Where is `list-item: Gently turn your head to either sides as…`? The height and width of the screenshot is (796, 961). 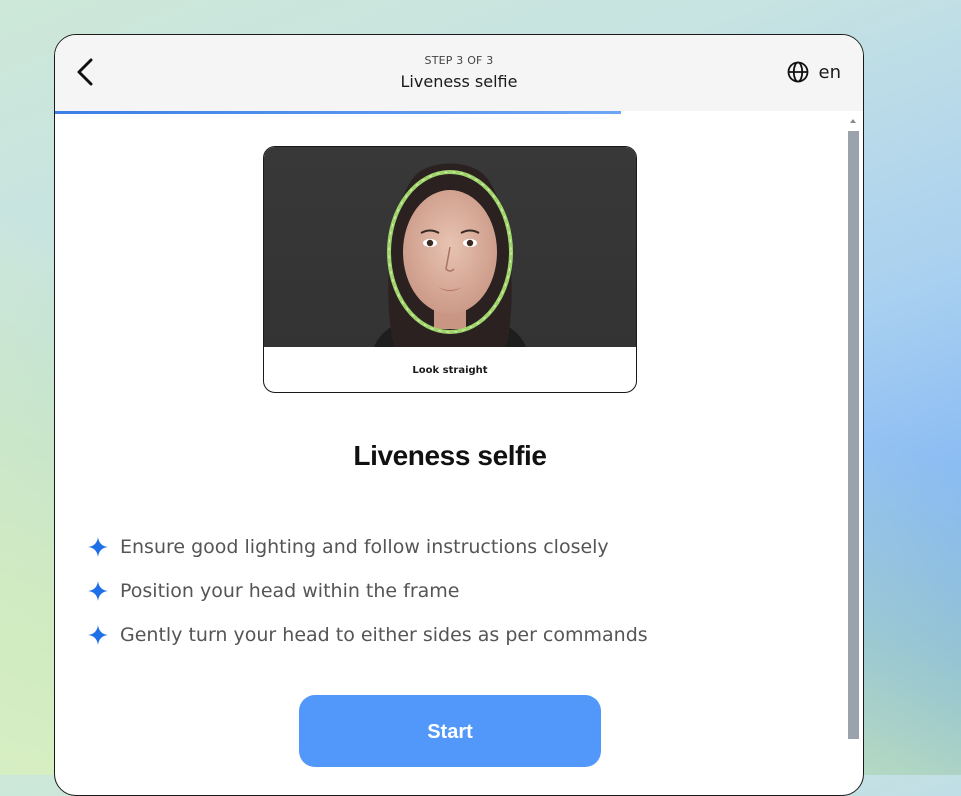
list-item: Gently turn your head to either sides as… is located at coordinates (367, 635).